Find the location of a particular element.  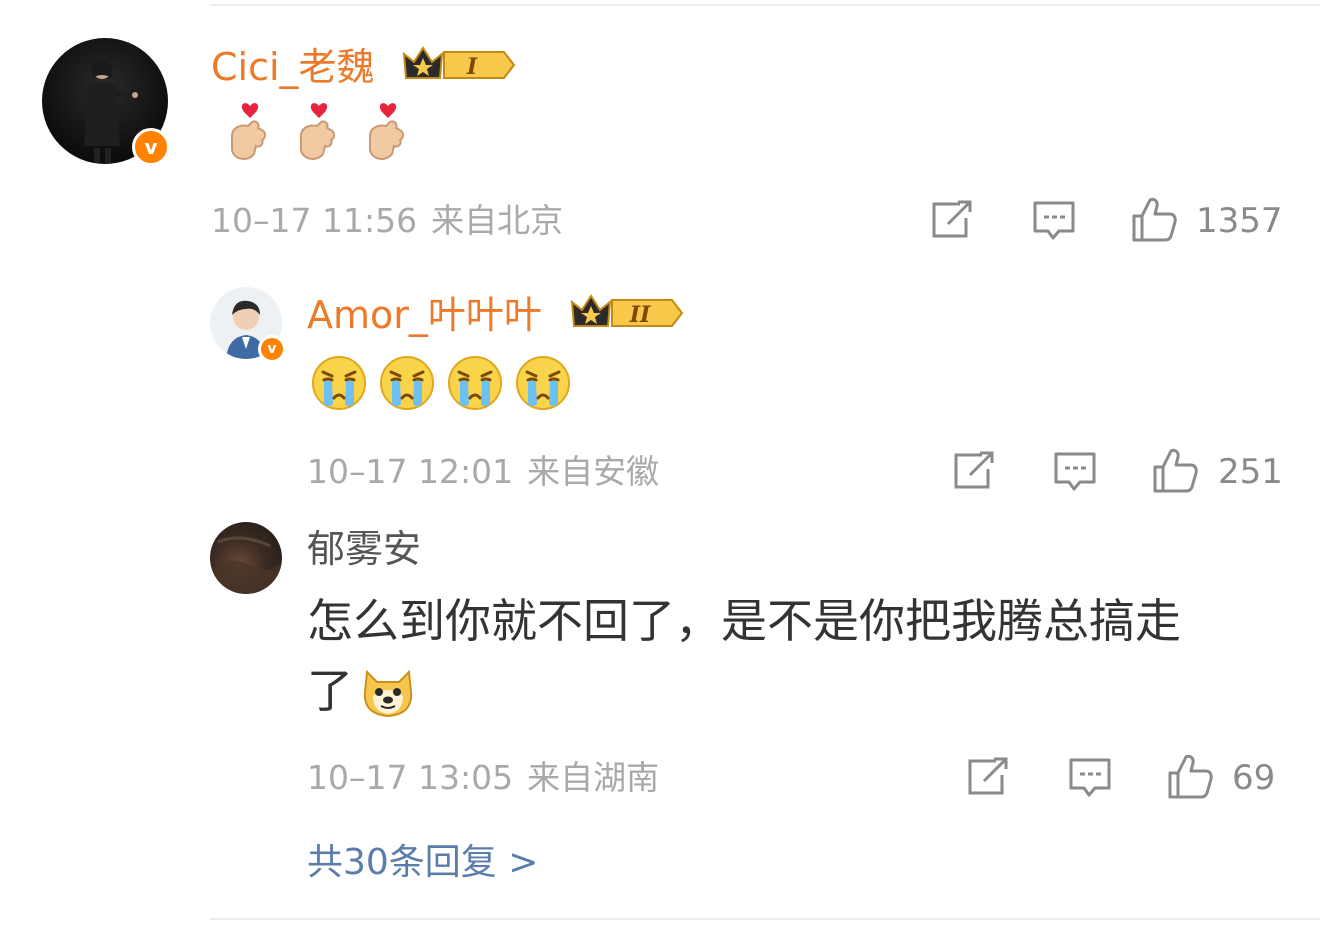

top-divider is located at coordinates (765, 5).